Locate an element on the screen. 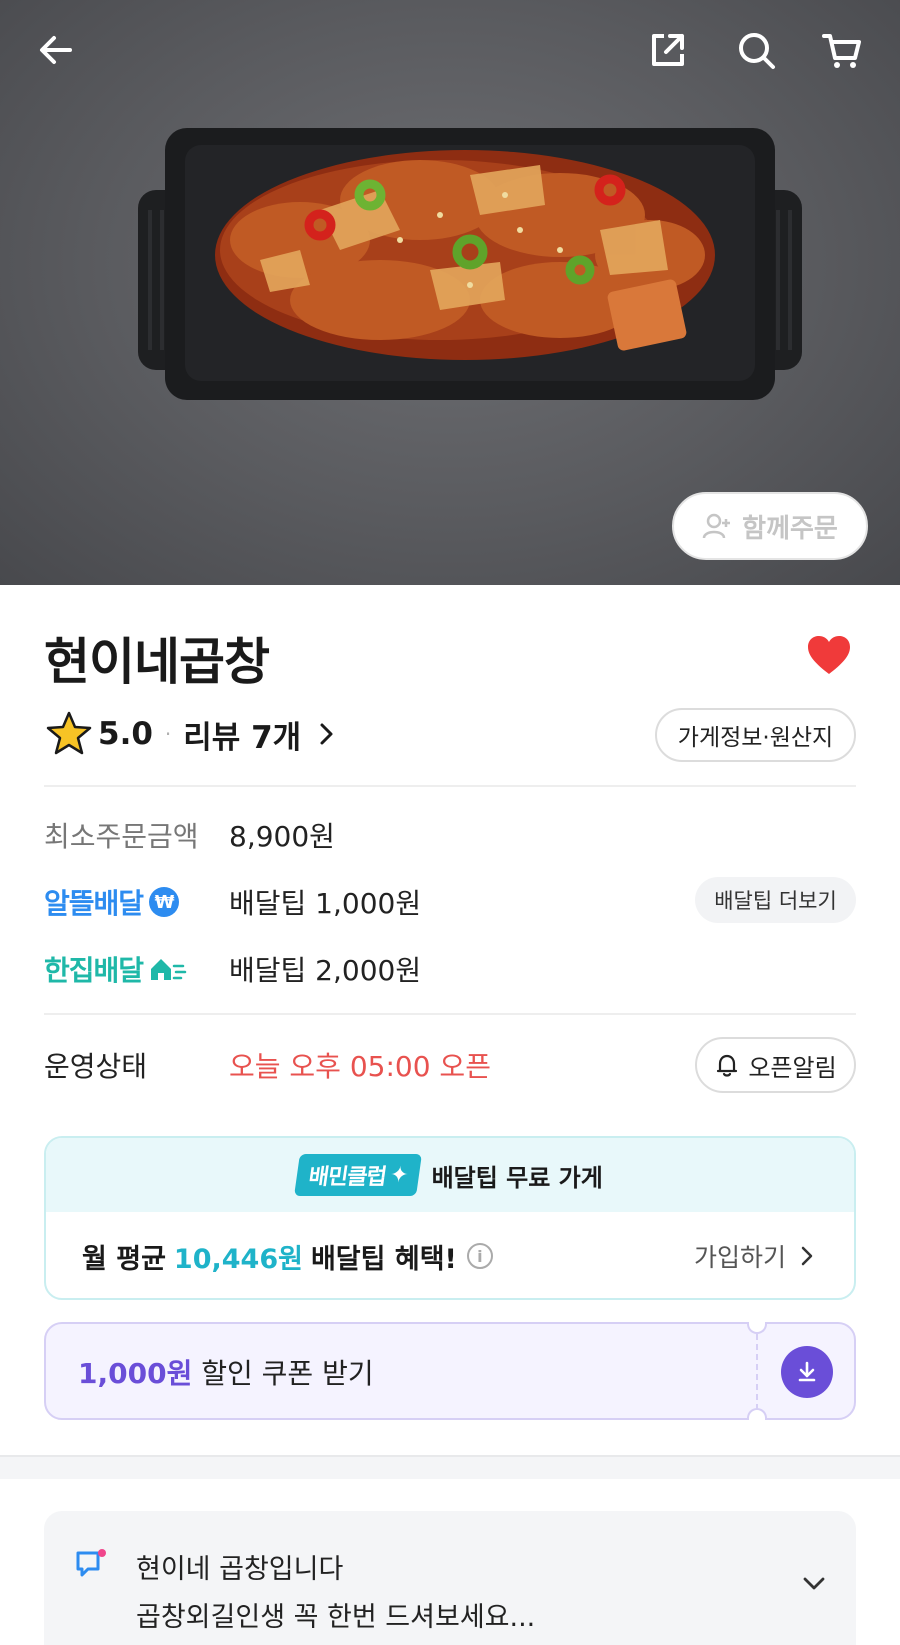 This screenshot has width=900, height=1645. share-button is located at coordinates (668, 50).